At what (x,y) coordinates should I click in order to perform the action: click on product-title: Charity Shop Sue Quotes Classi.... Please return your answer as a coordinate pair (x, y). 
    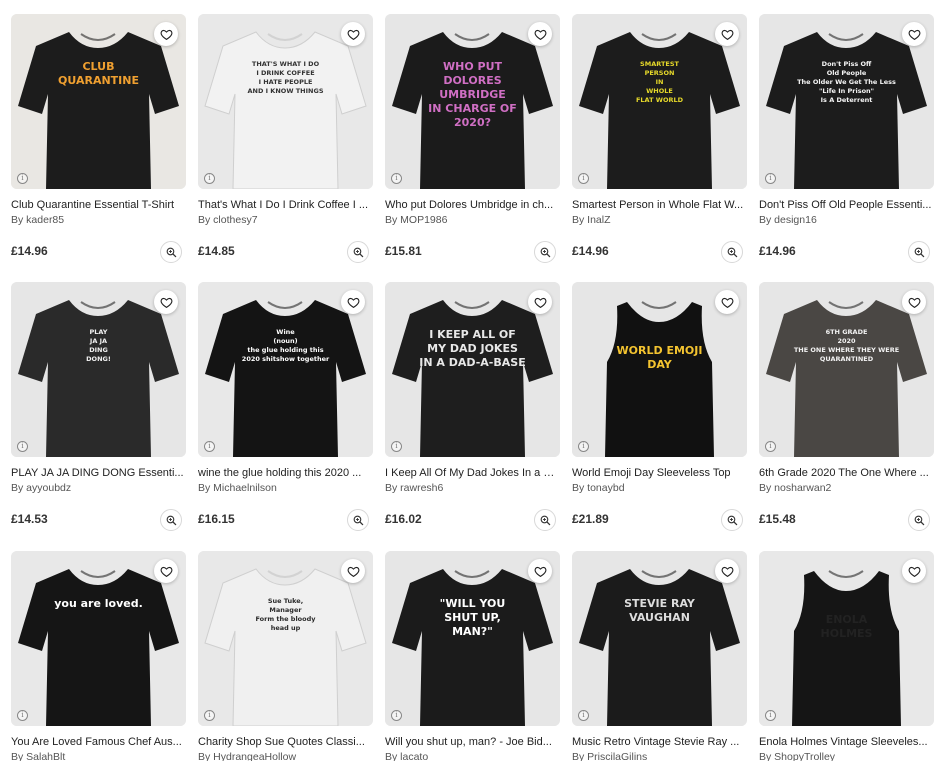
    Looking at the image, I should click on (285, 742).